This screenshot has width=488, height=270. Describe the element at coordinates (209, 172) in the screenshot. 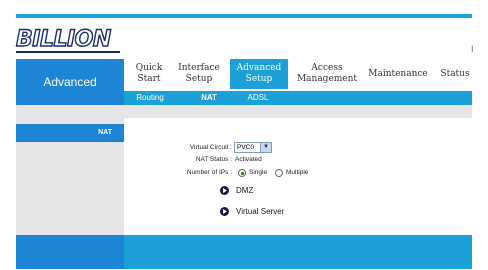

I see `number-of-ips-label: Number of IPs :` at that location.